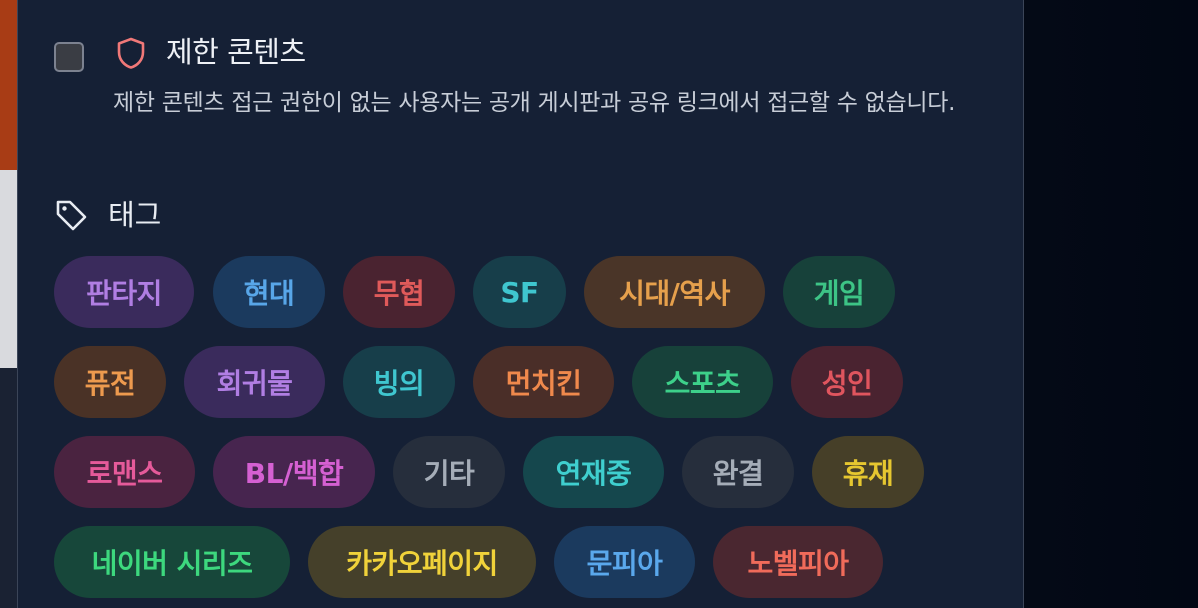  I want to click on tag-chip-martial-arts: 무협, so click(399, 292).